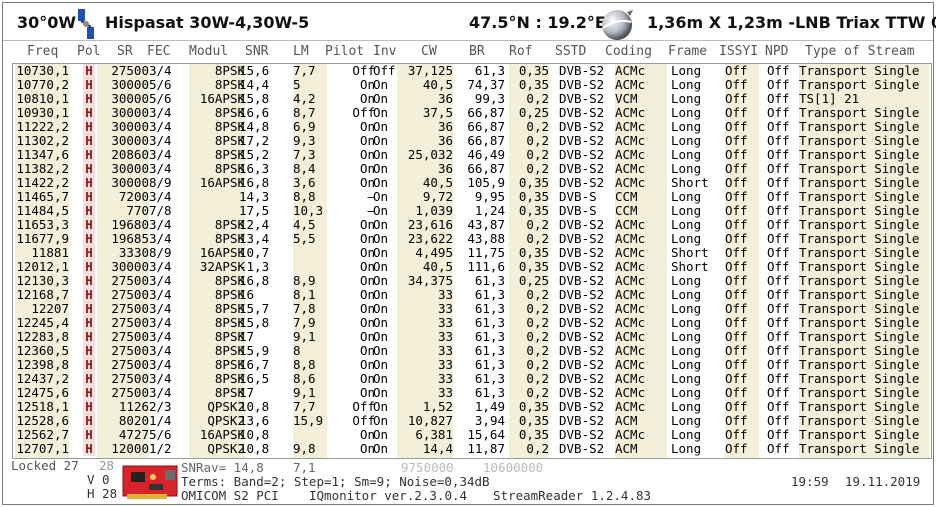 The width and height of the screenshot is (936, 507). I want to click on col-cw: CW, so click(429, 51).